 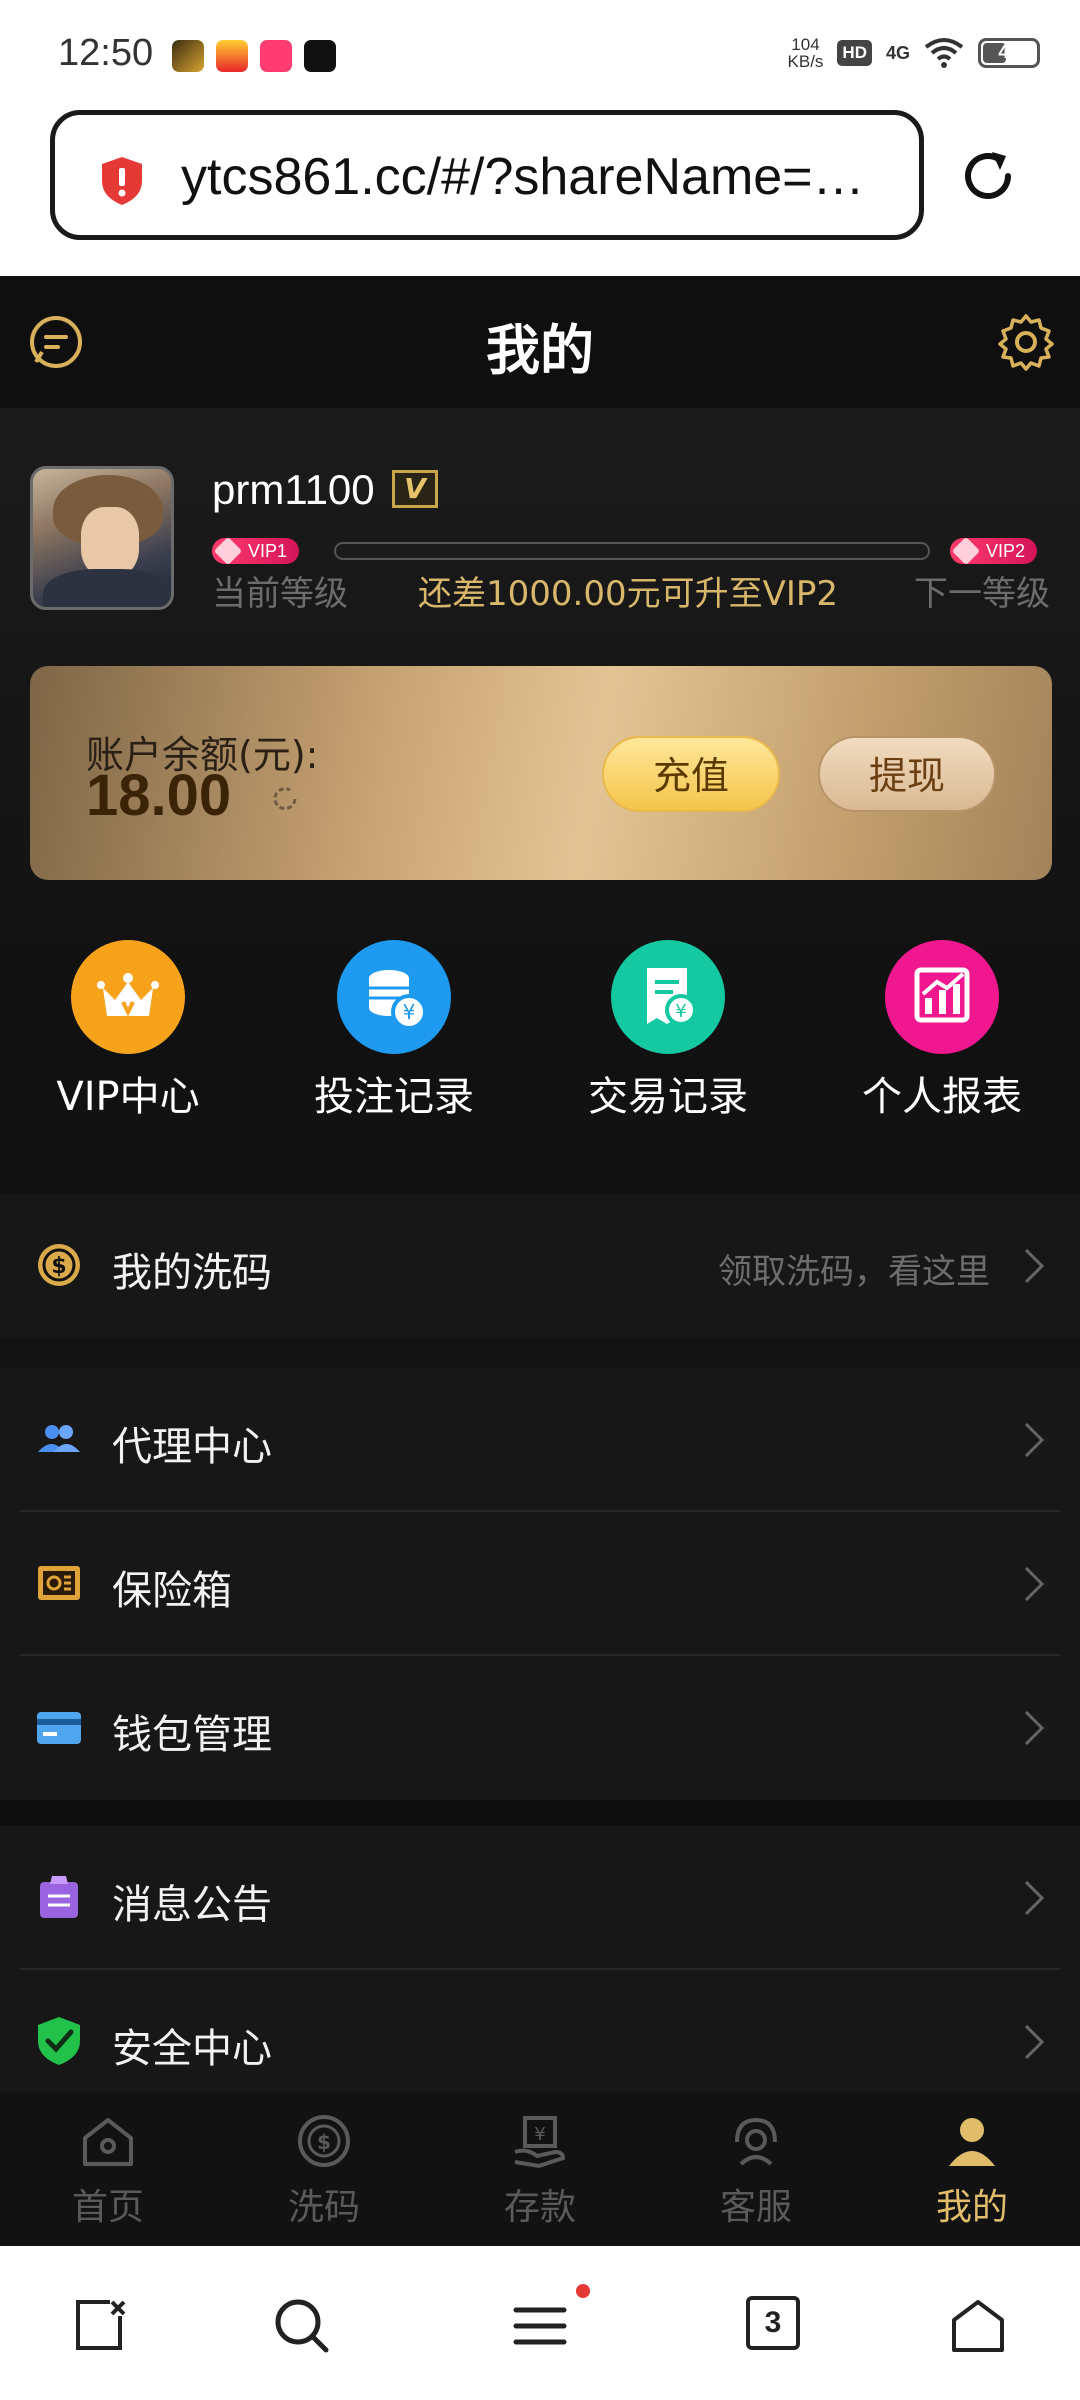 I want to click on tab-deposit: ¥ 存款, so click(x=540, y=2169).